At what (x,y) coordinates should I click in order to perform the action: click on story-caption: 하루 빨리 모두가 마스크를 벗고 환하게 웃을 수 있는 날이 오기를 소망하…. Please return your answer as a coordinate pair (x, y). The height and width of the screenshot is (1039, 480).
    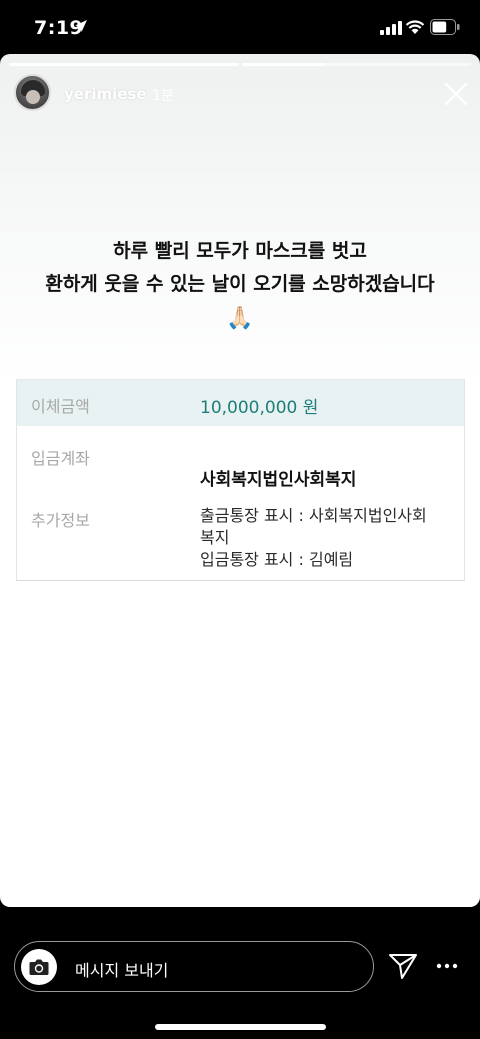
    Looking at the image, I should click on (240, 286).